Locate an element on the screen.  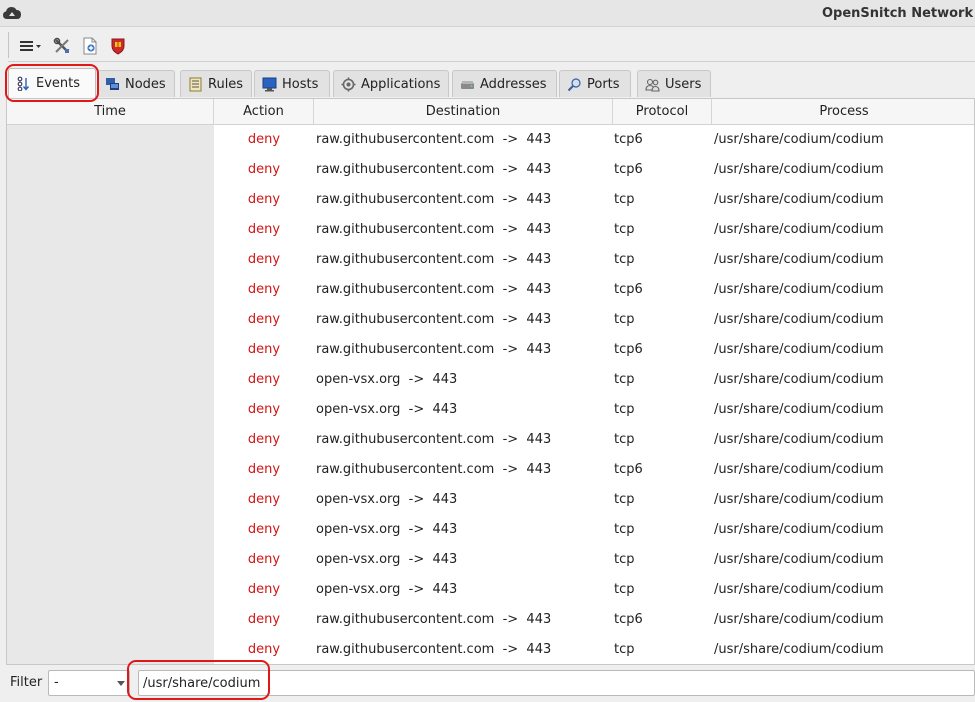
column-header-action: Action is located at coordinates (264, 112).